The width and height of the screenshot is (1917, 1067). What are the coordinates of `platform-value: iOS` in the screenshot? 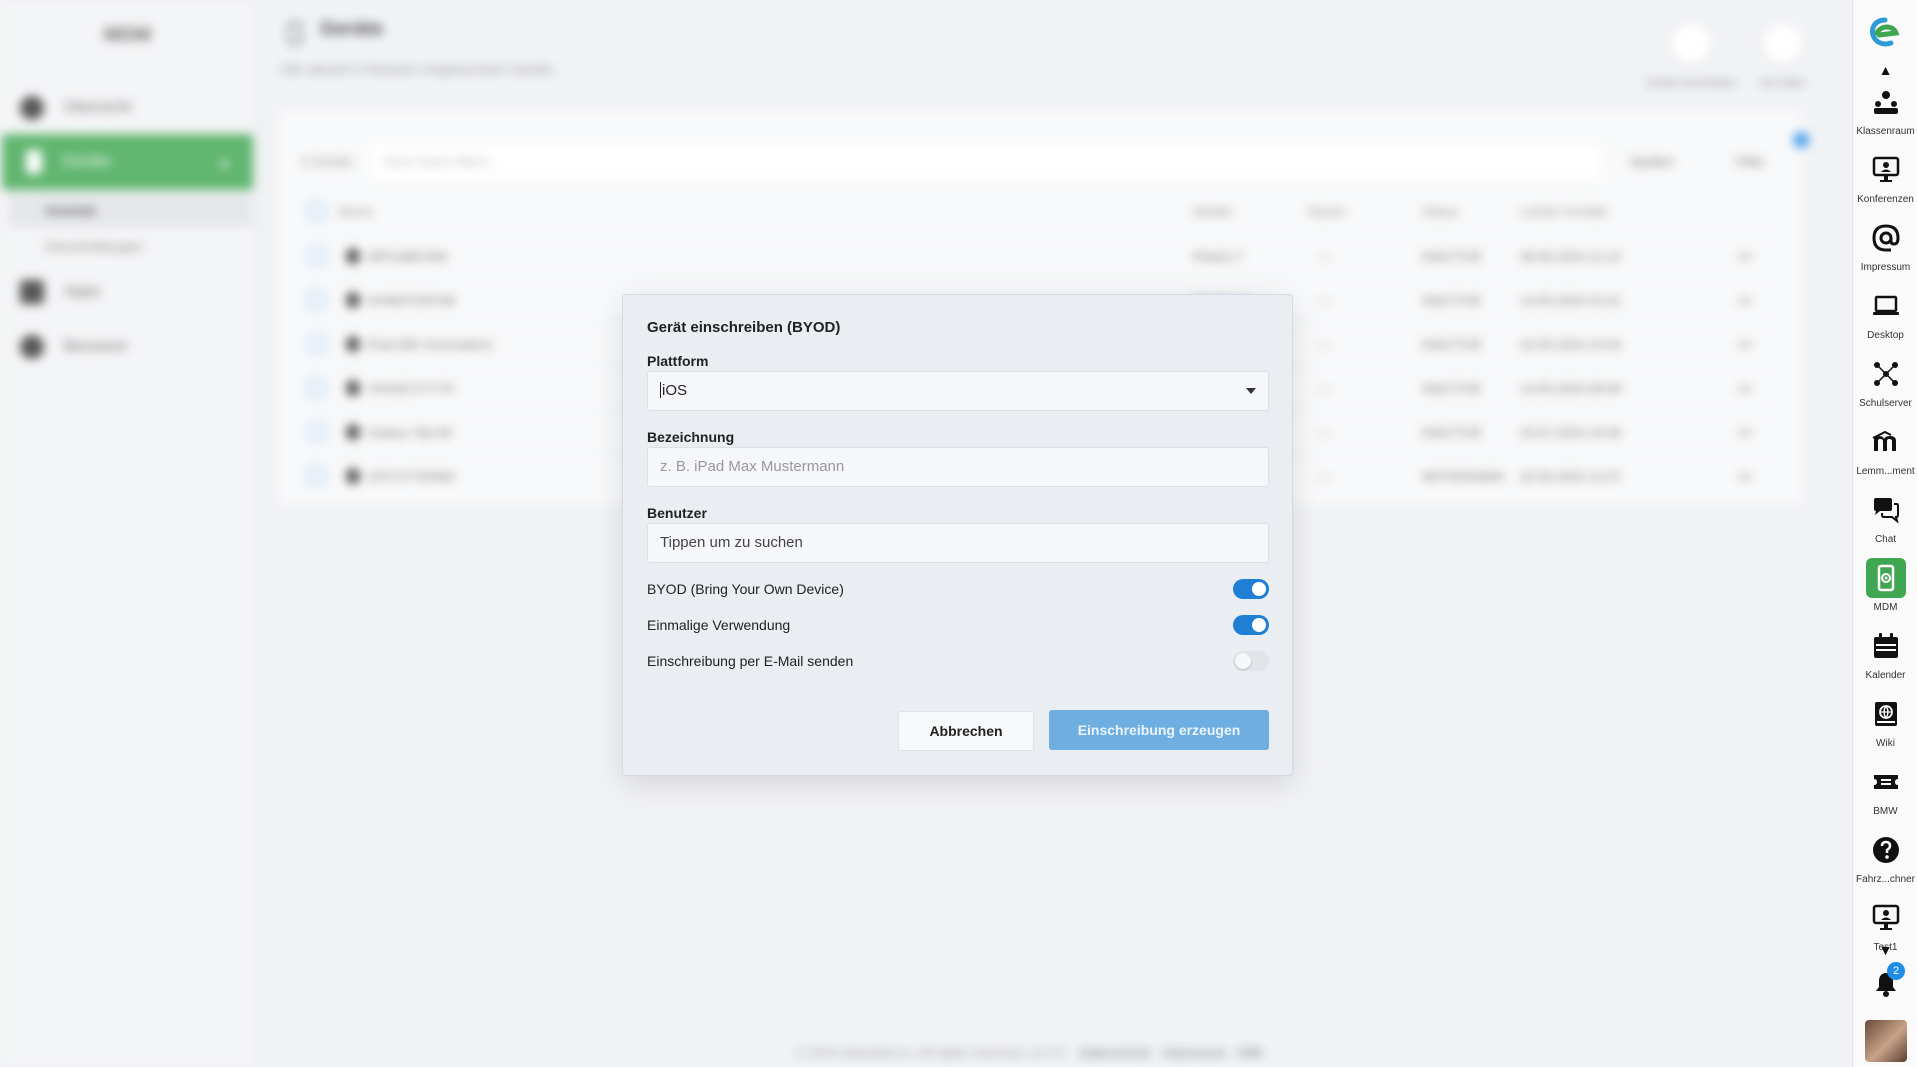 It's located at (675, 390).